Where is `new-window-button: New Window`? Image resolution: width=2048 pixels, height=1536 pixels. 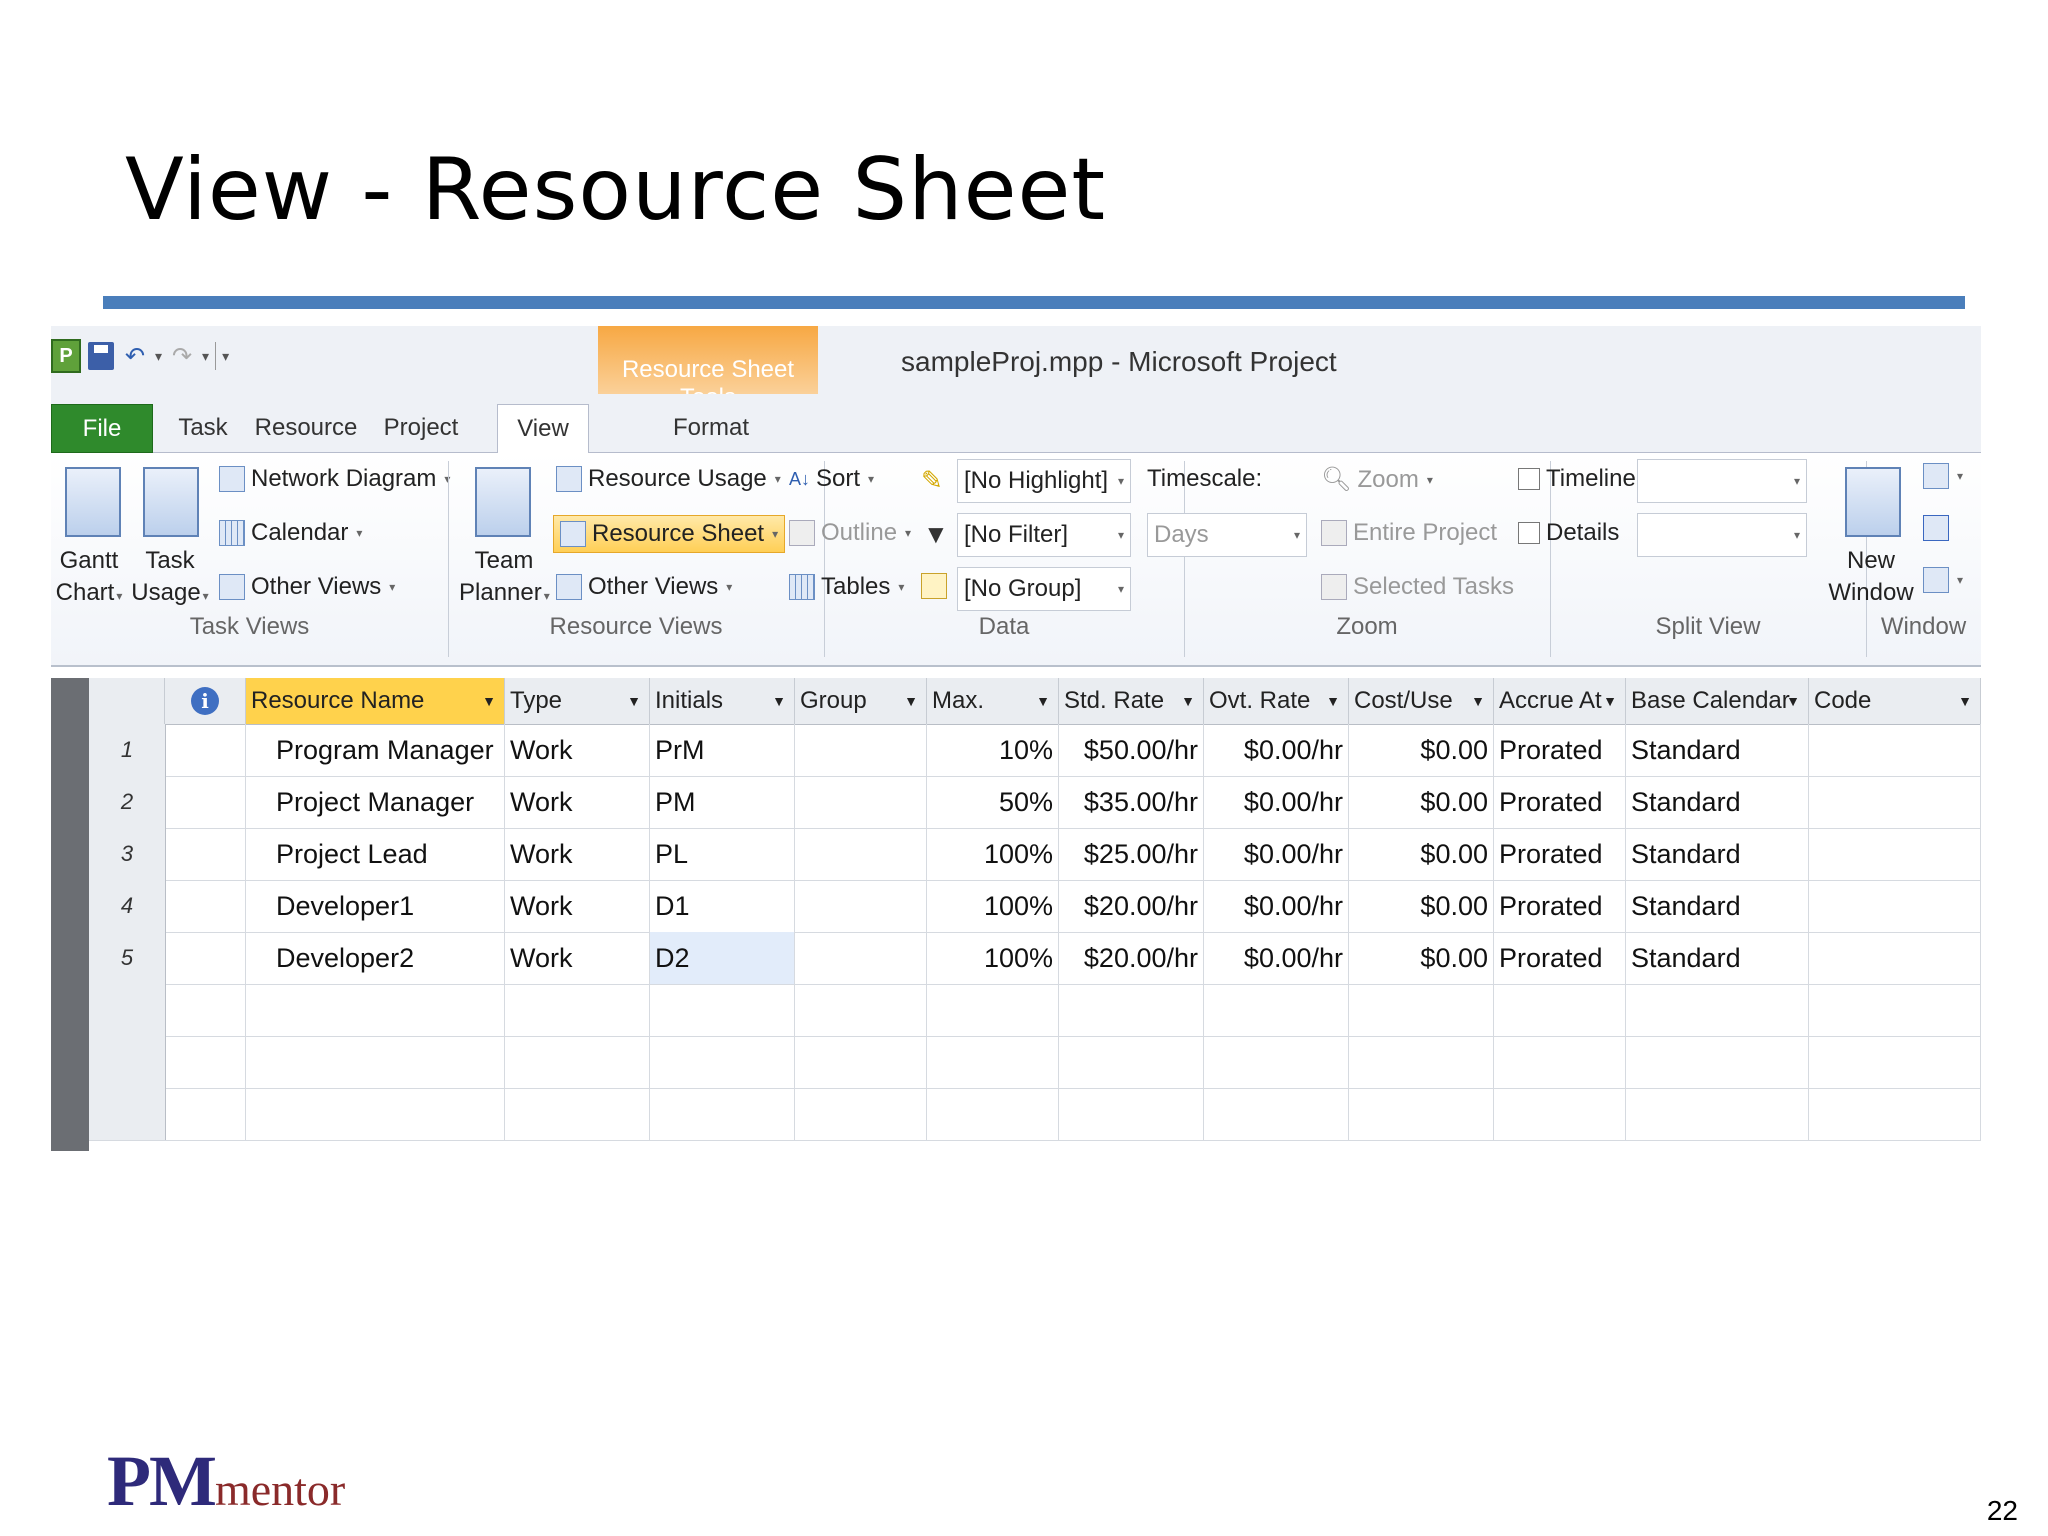
new-window-button: New Window is located at coordinates (1871, 577).